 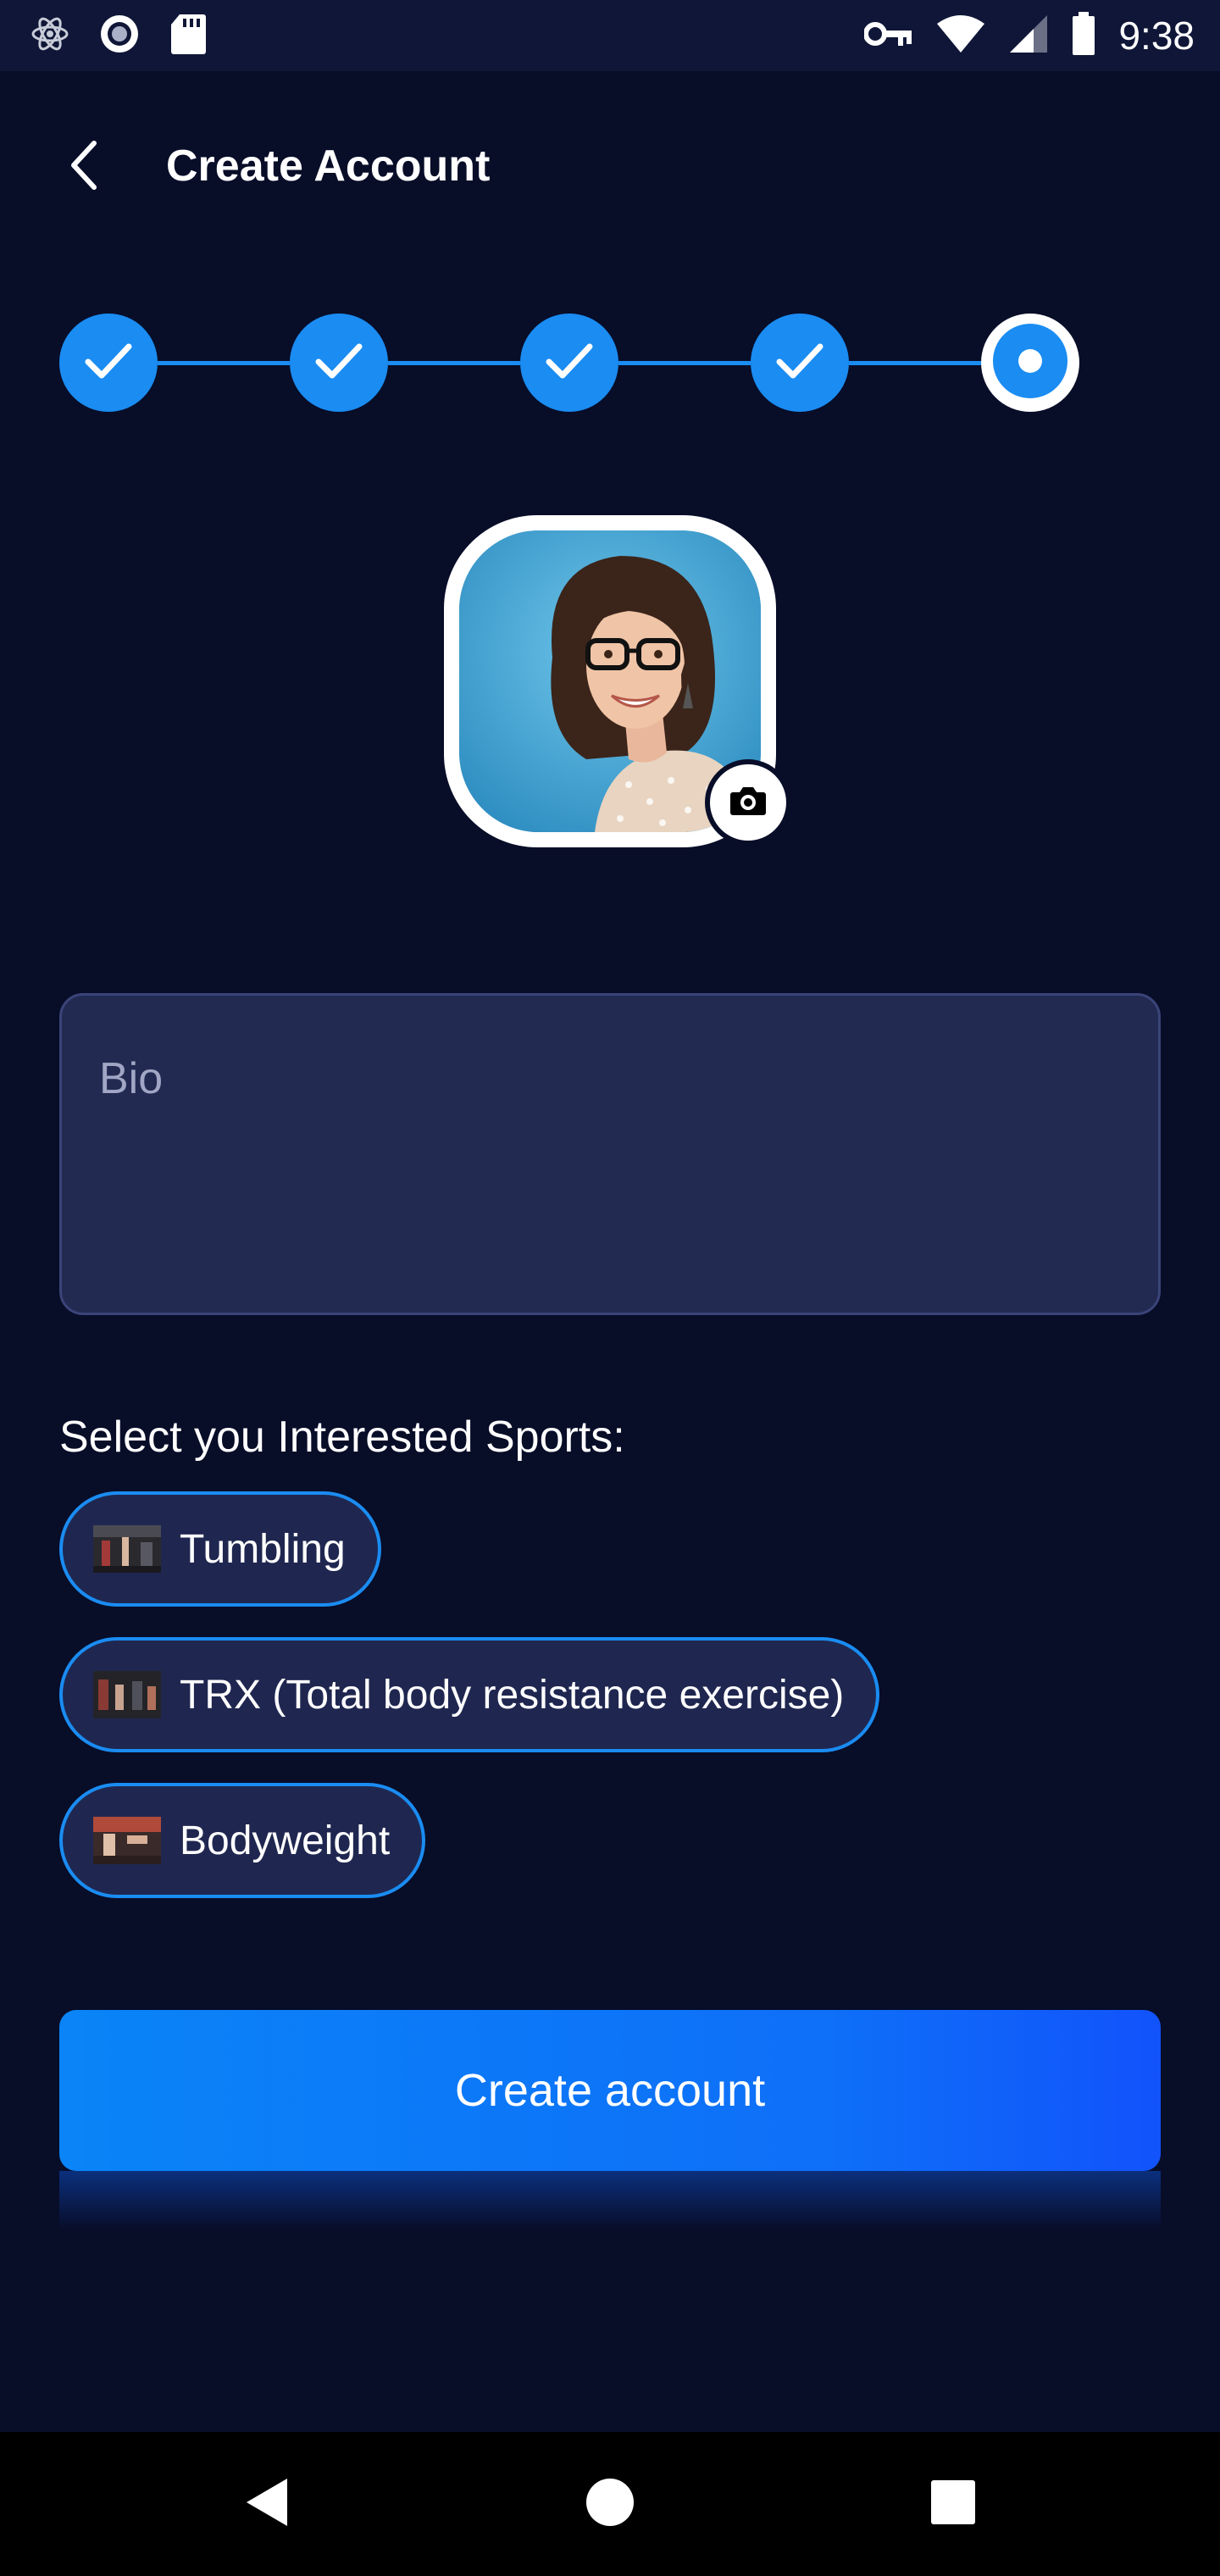 What do you see at coordinates (127, 1840) in the screenshot?
I see `bodyweight-thumbnail-icon` at bounding box center [127, 1840].